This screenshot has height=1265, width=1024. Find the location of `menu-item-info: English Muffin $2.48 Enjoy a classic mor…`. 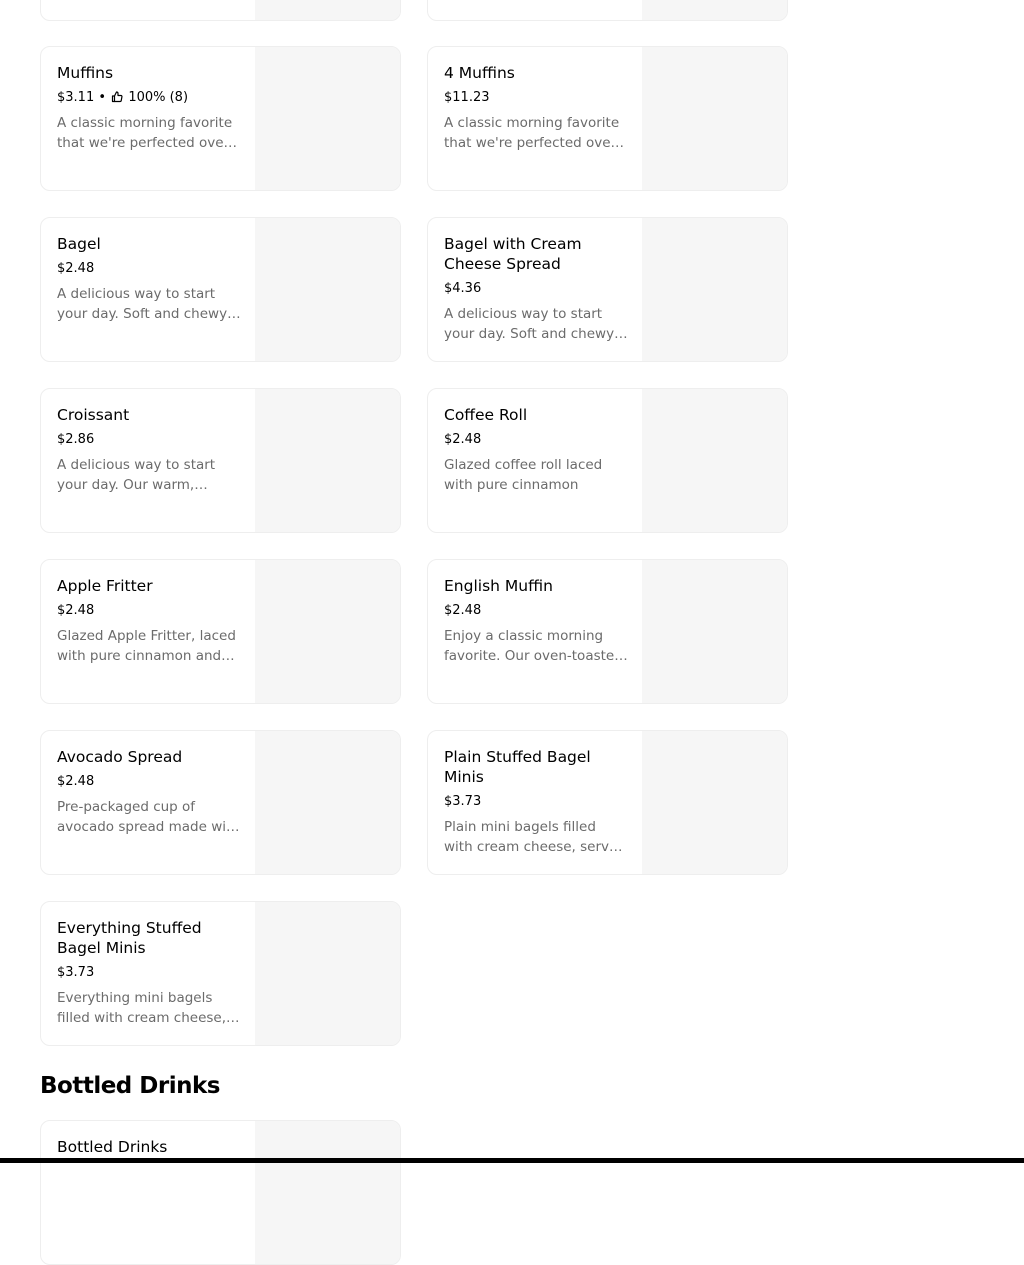

menu-item-info: English Muffin $2.48 Enjoy a classic mor… is located at coordinates (536, 621).